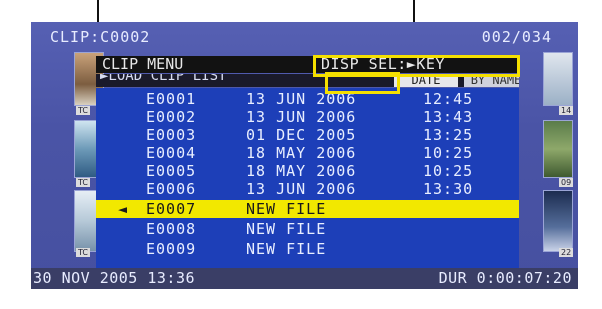  What do you see at coordinates (171, 135) in the screenshot?
I see `file-name: E0003` at bounding box center [171, 135].